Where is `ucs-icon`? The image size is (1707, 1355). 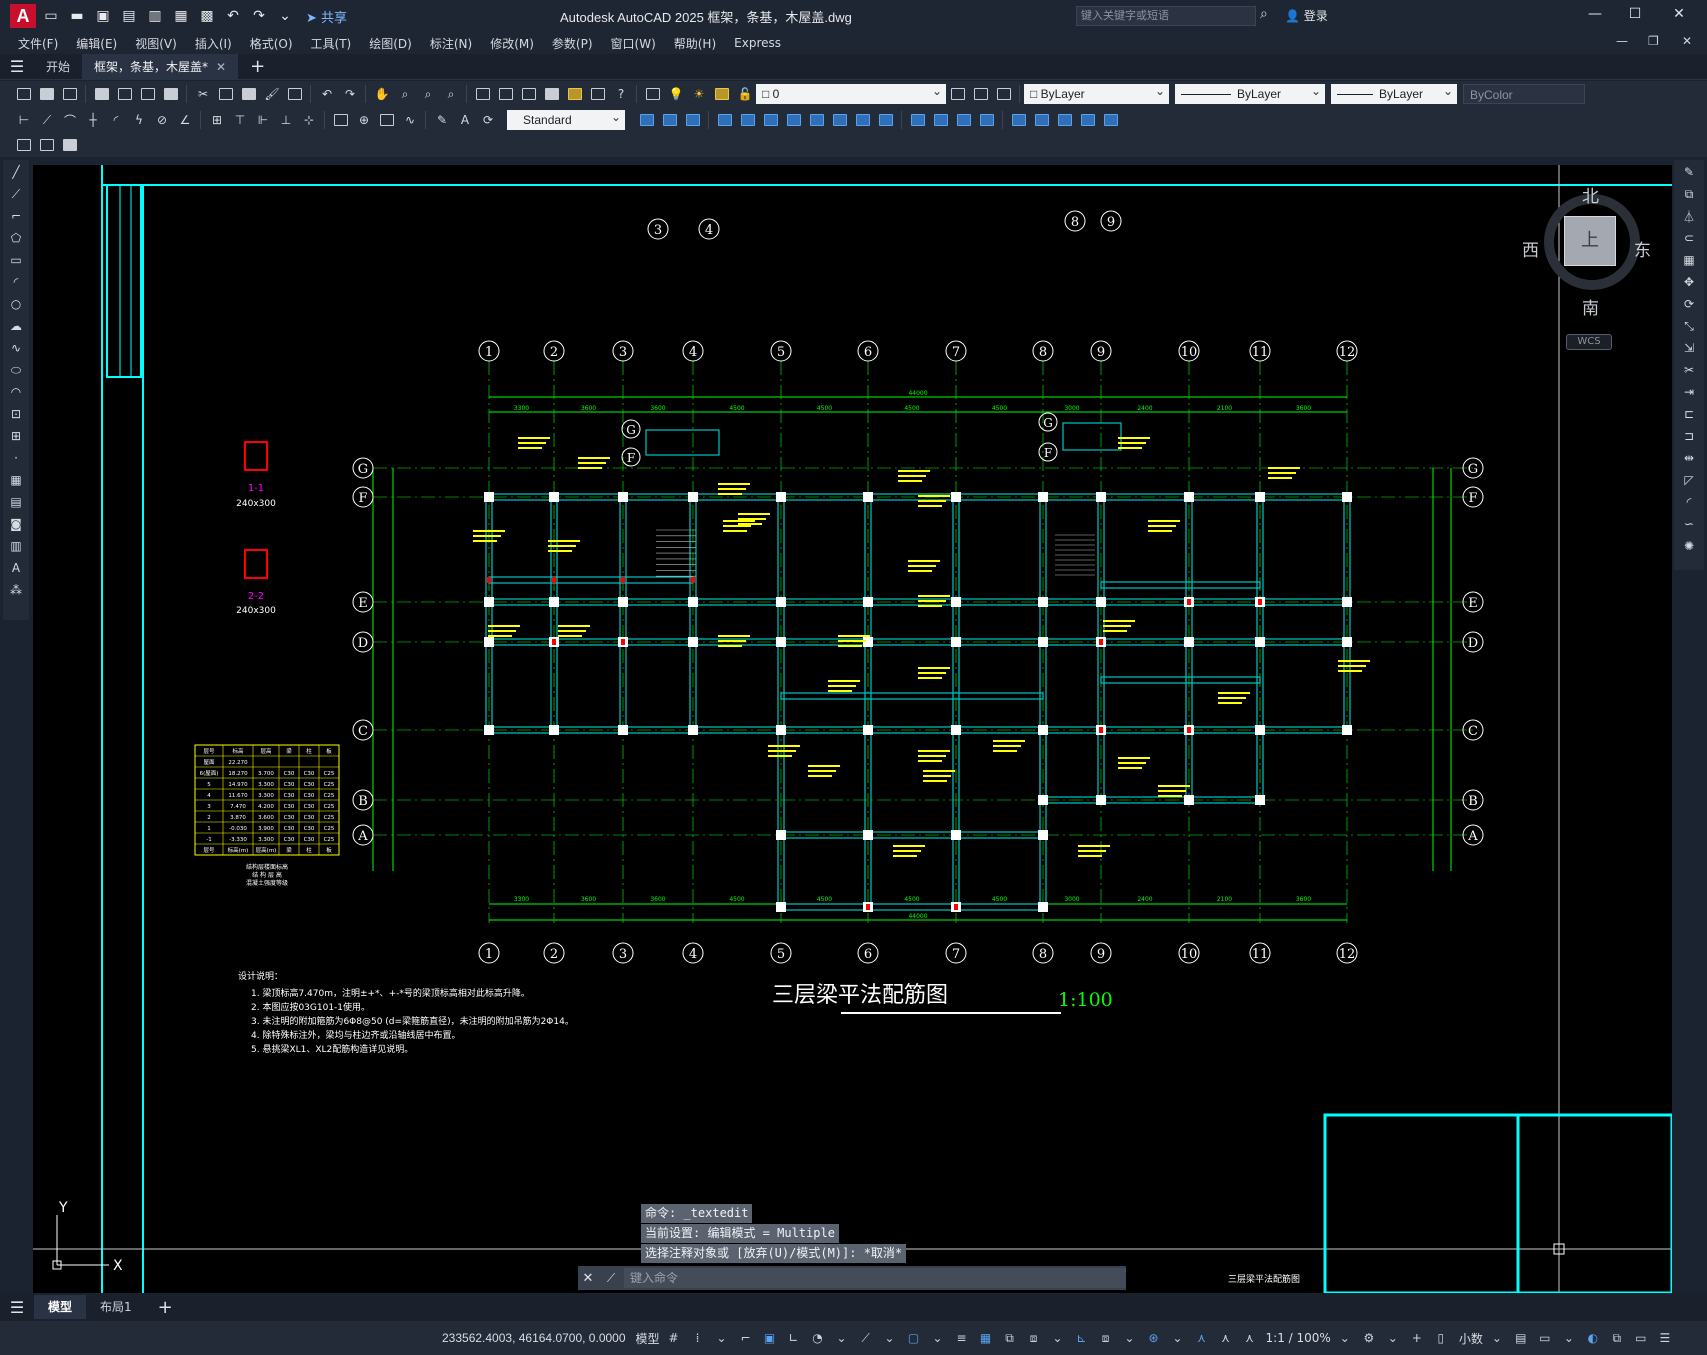 ucs-icon is located at coordinates (1019, 120).